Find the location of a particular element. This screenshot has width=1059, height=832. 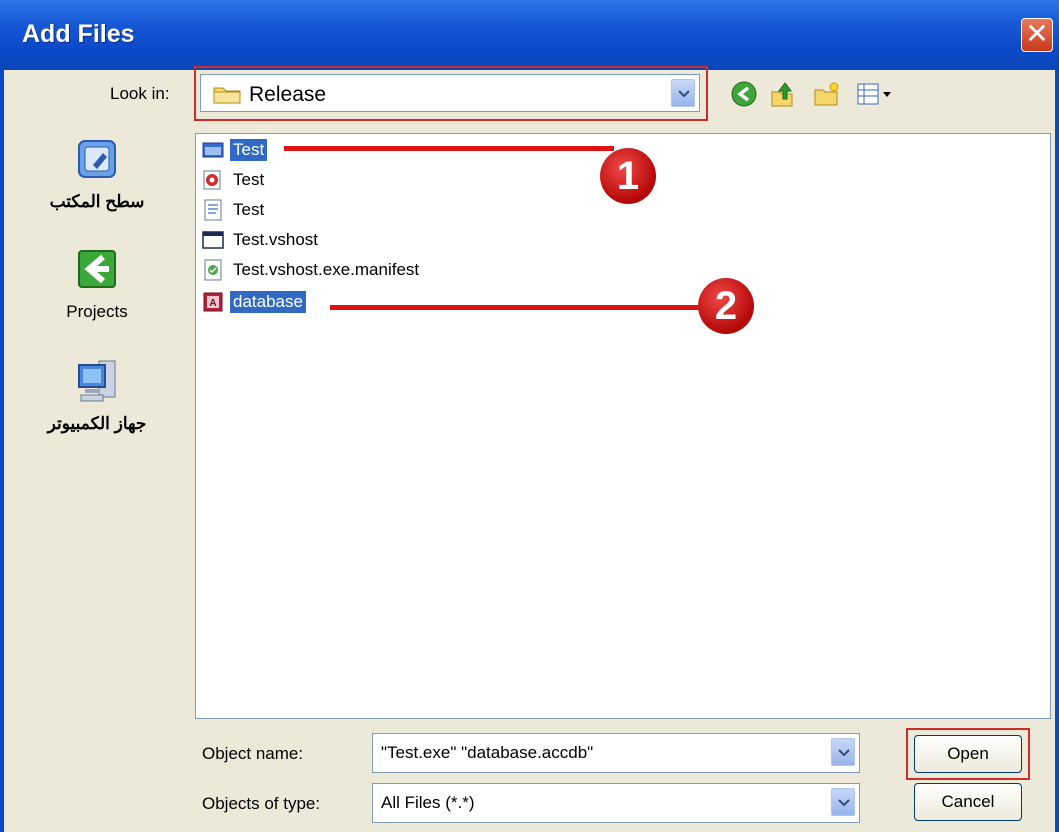

pdb-icon is located at coordinates (212, 180).